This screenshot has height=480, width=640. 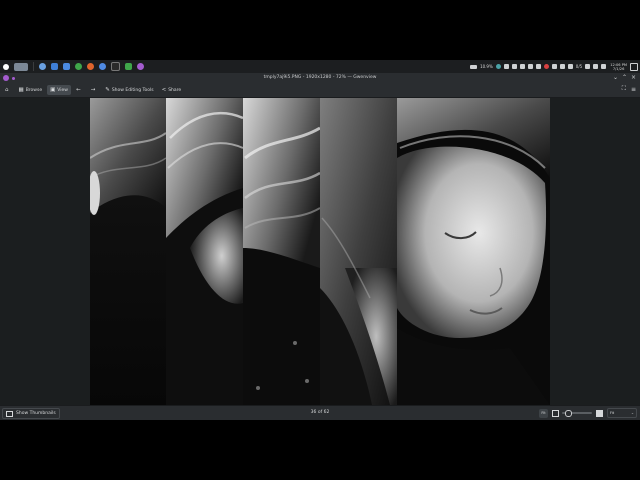 What do you see at coordinates (546, 66) in the screenshot?
I see `record-icon` at bounding box center [546, 66].